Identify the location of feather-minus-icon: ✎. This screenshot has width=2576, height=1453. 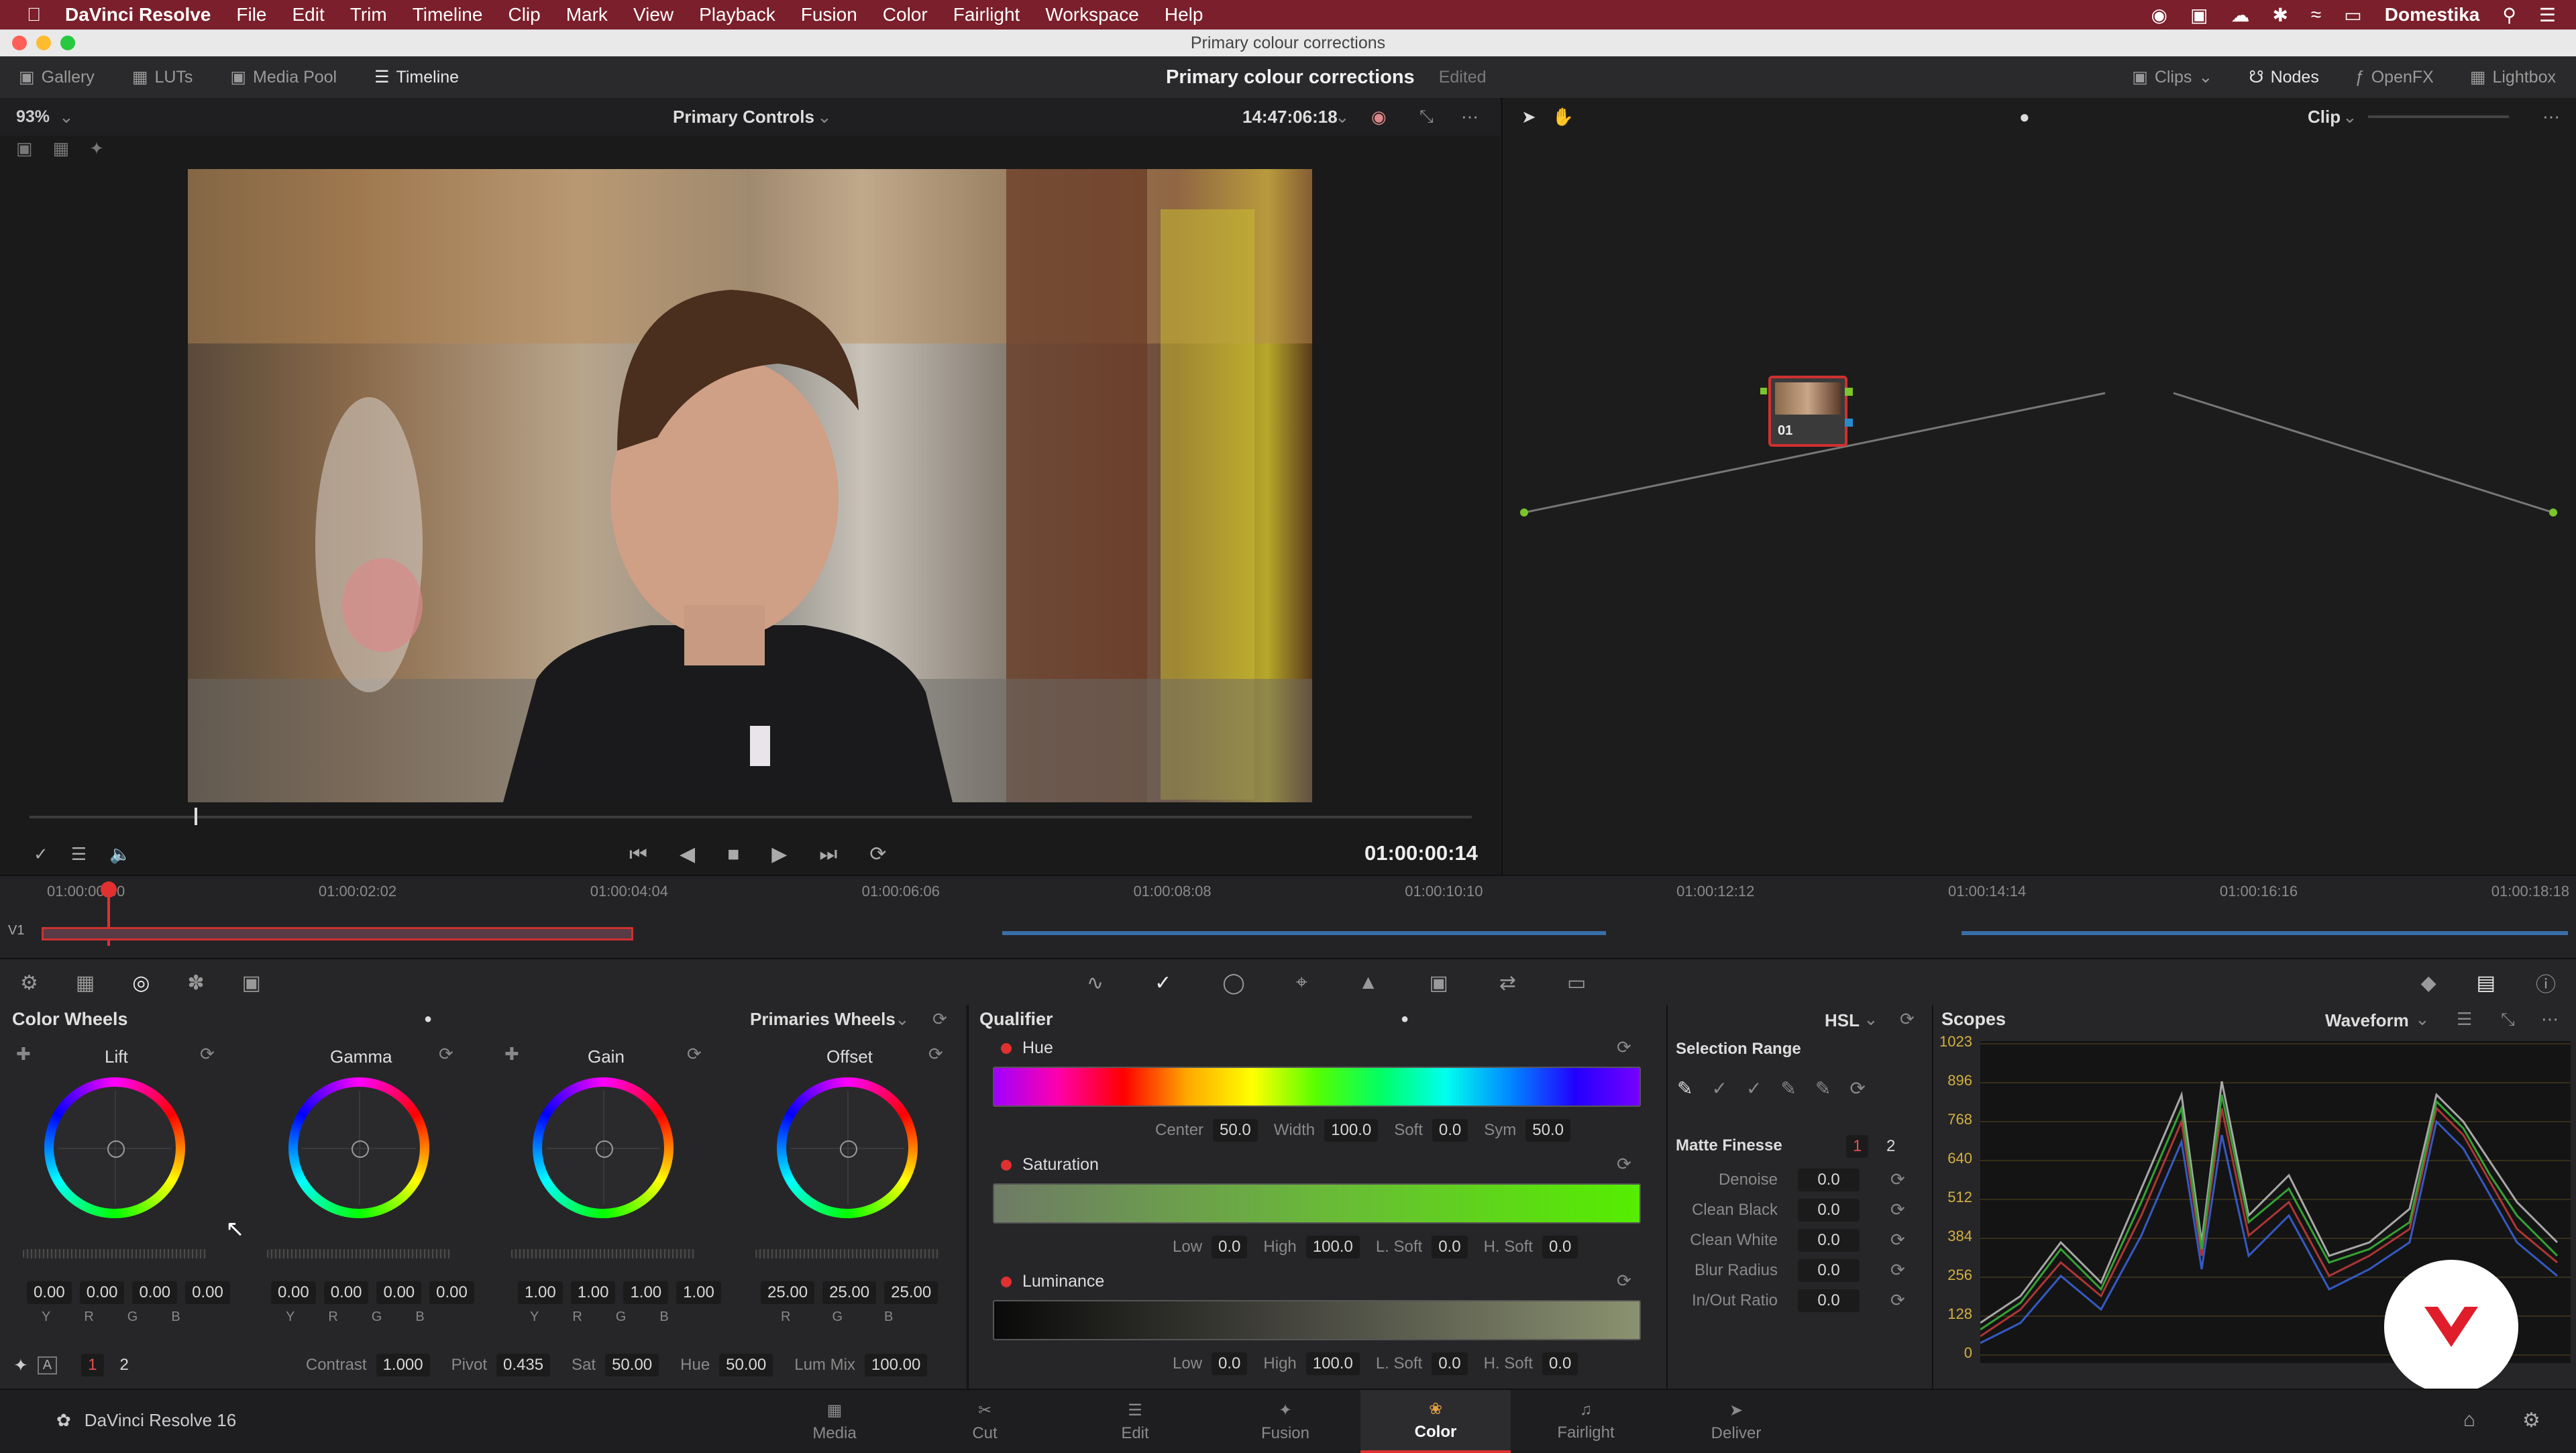
(1788, 1088).